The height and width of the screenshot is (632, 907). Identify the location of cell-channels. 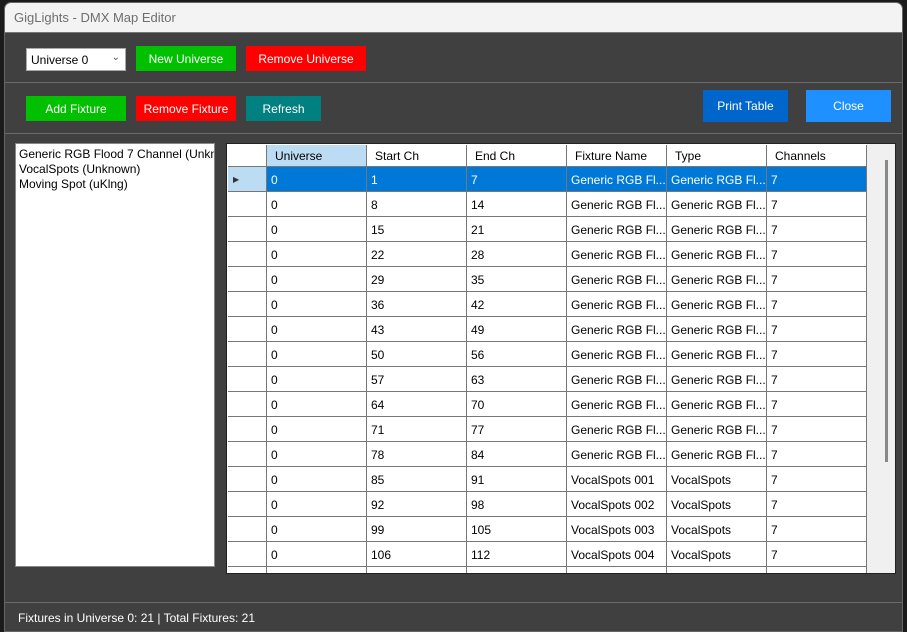
(817, 570).